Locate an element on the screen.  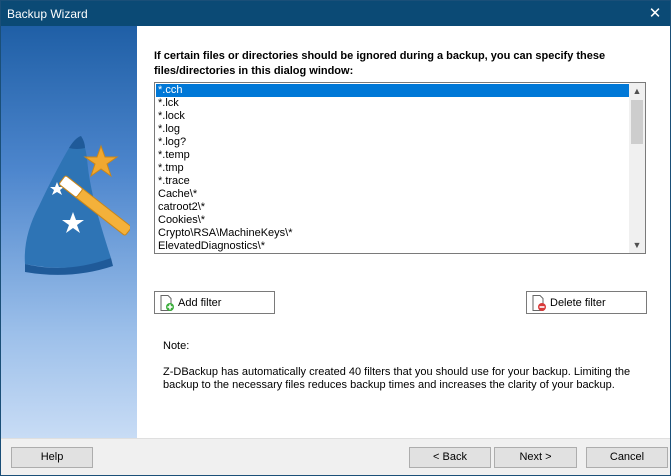
filter-list-item: *.trace is located at coordinates (392, 181).